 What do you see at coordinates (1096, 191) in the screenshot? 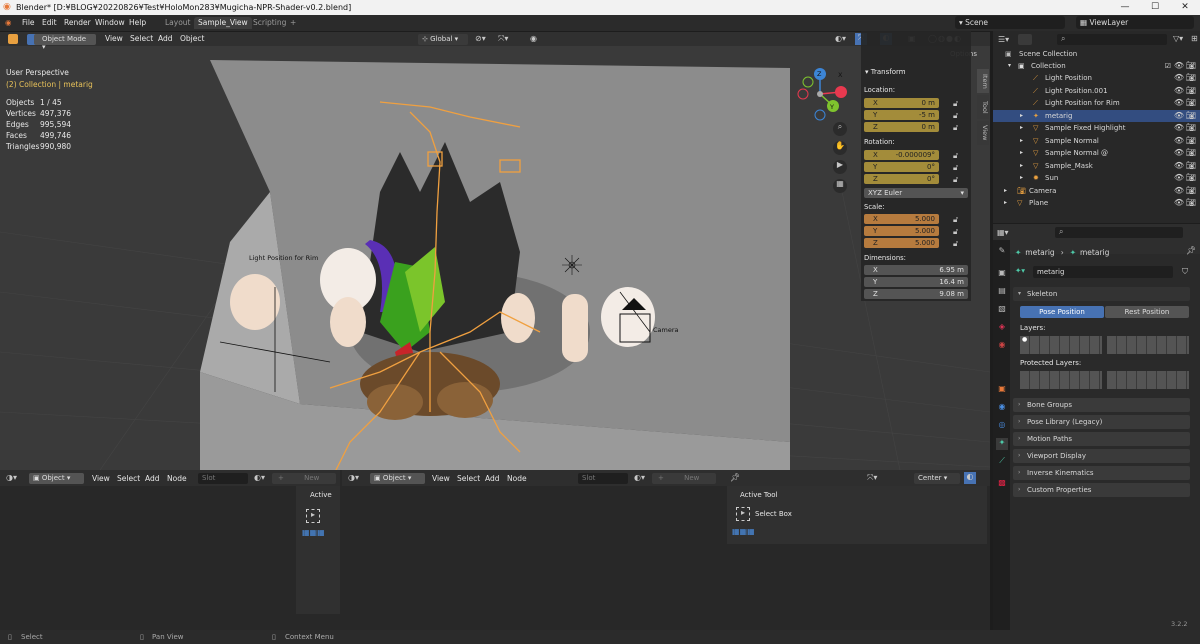
I see `outliner-row: ▸ 📷︎ Camera 👁︎ 📷︎` at bounding box center [1096, 191].